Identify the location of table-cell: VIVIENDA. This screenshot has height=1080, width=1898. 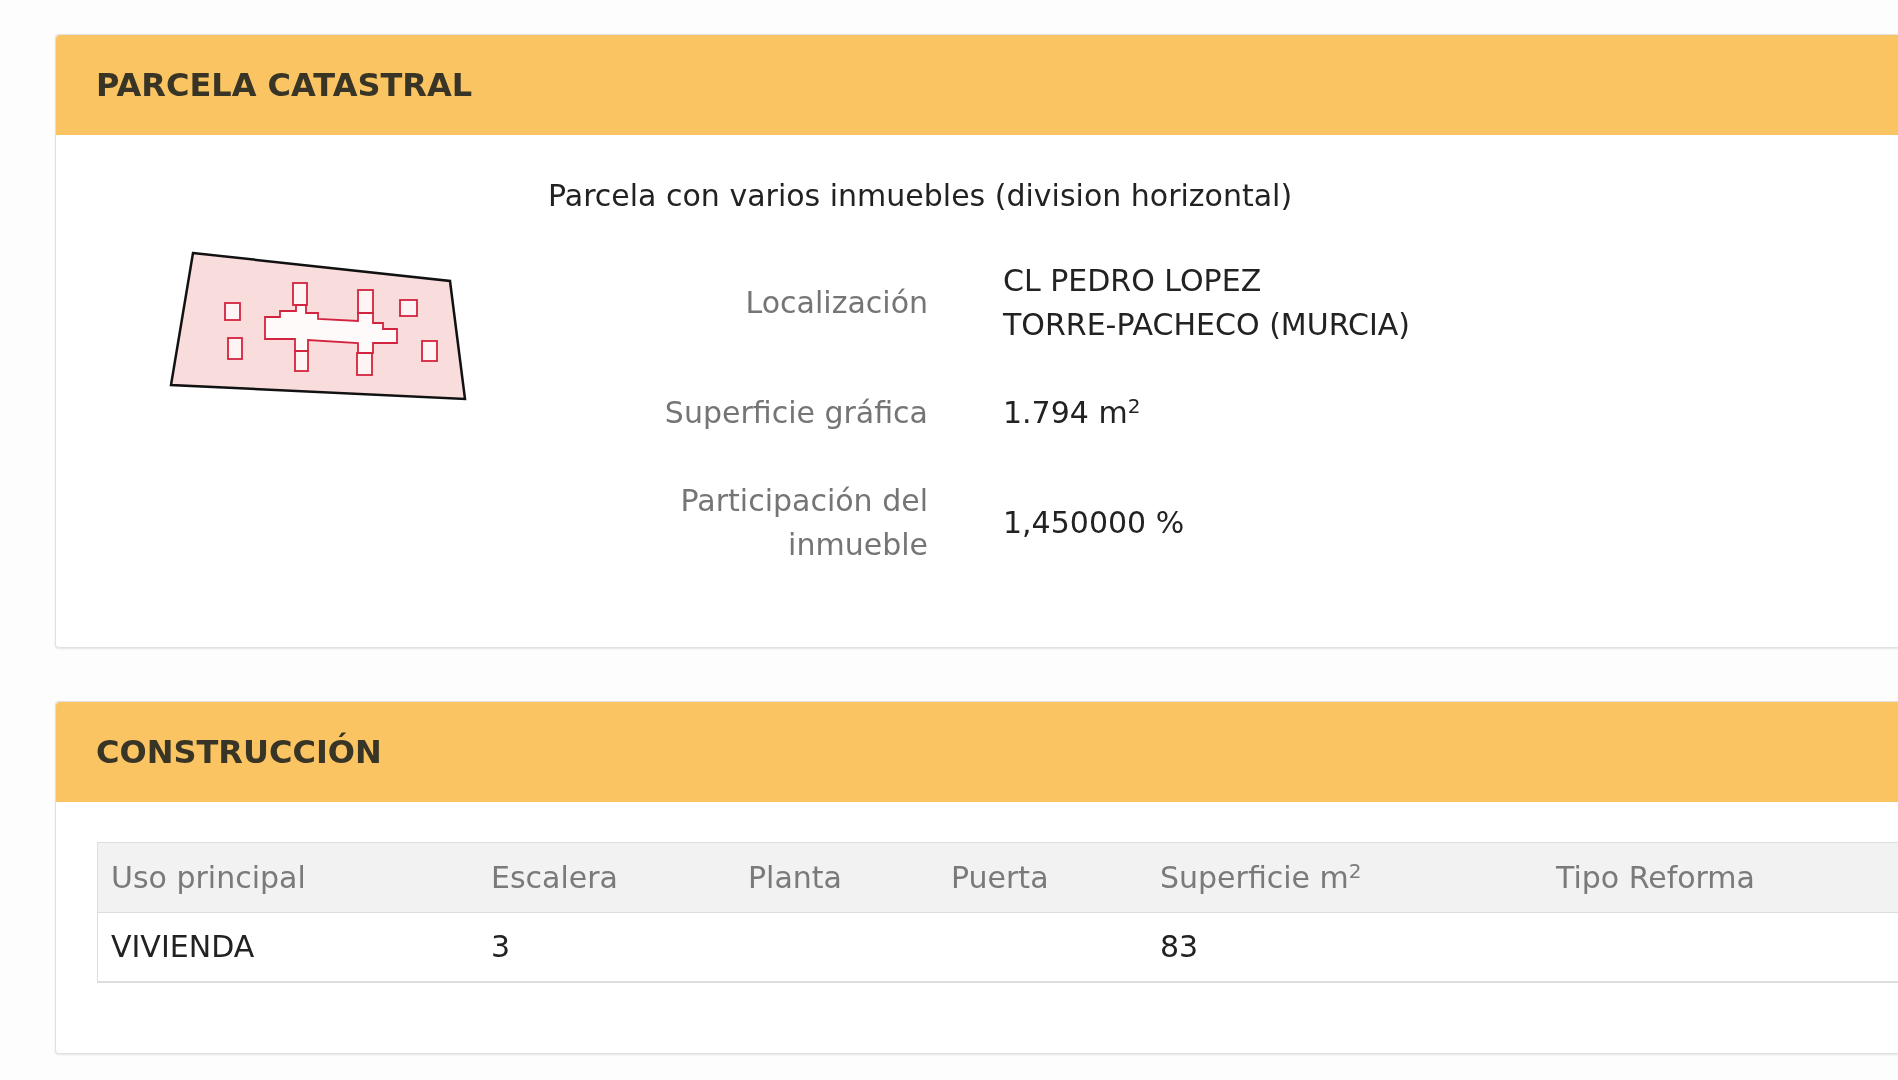
(183, 946).